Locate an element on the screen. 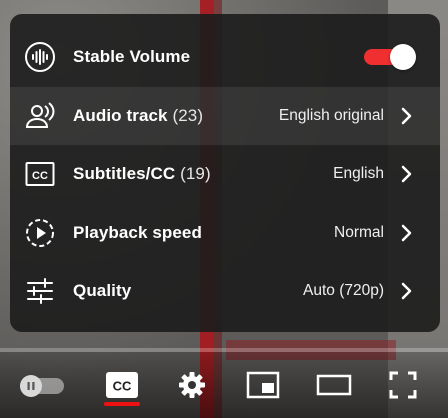 The width and height of the screenshot is (448, 418). settings-item-stable-volume: Stable Volume is located at coordinates (225, 57).